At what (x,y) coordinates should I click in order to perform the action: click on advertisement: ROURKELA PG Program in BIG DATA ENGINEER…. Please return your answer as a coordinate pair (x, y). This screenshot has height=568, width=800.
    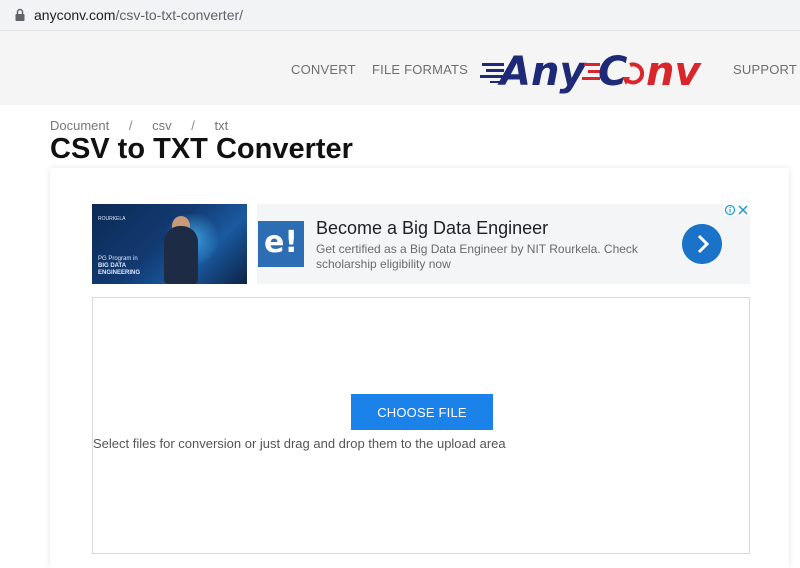
    Looking at the image, I should click on (421, 244).